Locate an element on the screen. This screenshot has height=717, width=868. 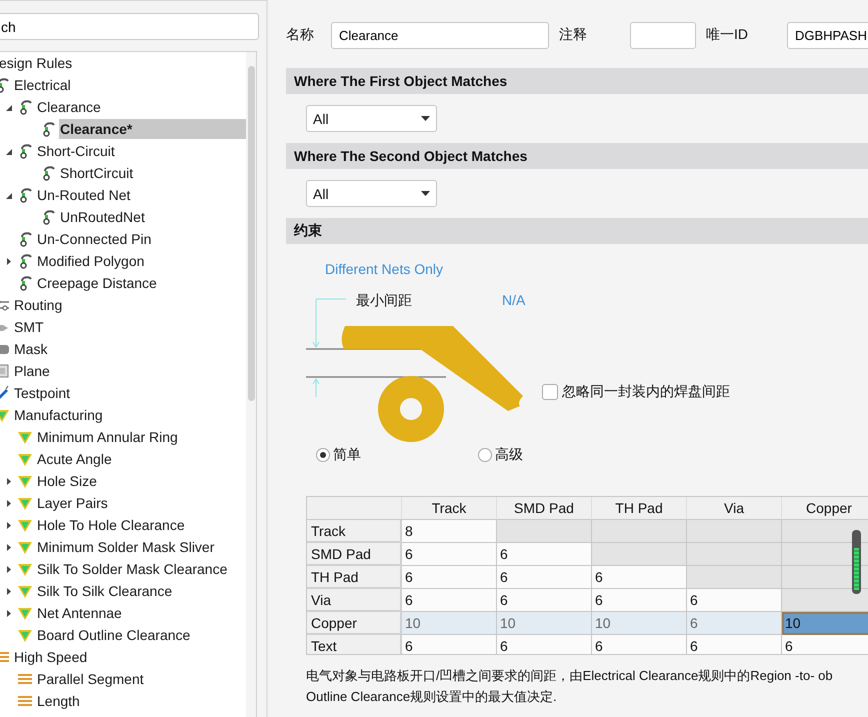
name-field: Clearance is located at coordinates (440, 35).